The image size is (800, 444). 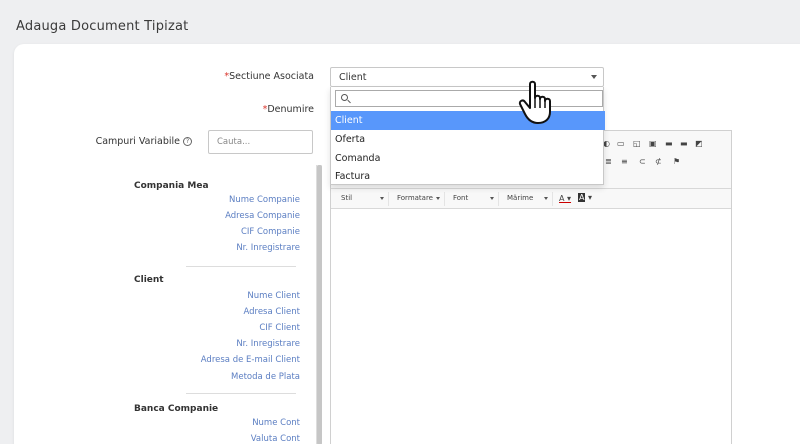 I want to click on style-combo: Stil, so click(x=363, y=199).